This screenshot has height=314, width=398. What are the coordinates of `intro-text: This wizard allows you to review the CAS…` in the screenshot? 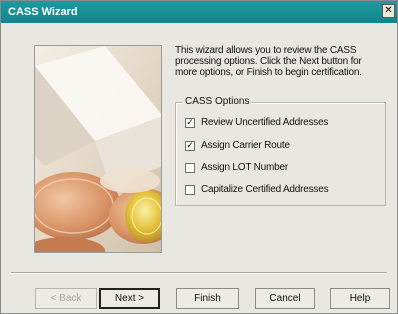 It's located at (268, 61).